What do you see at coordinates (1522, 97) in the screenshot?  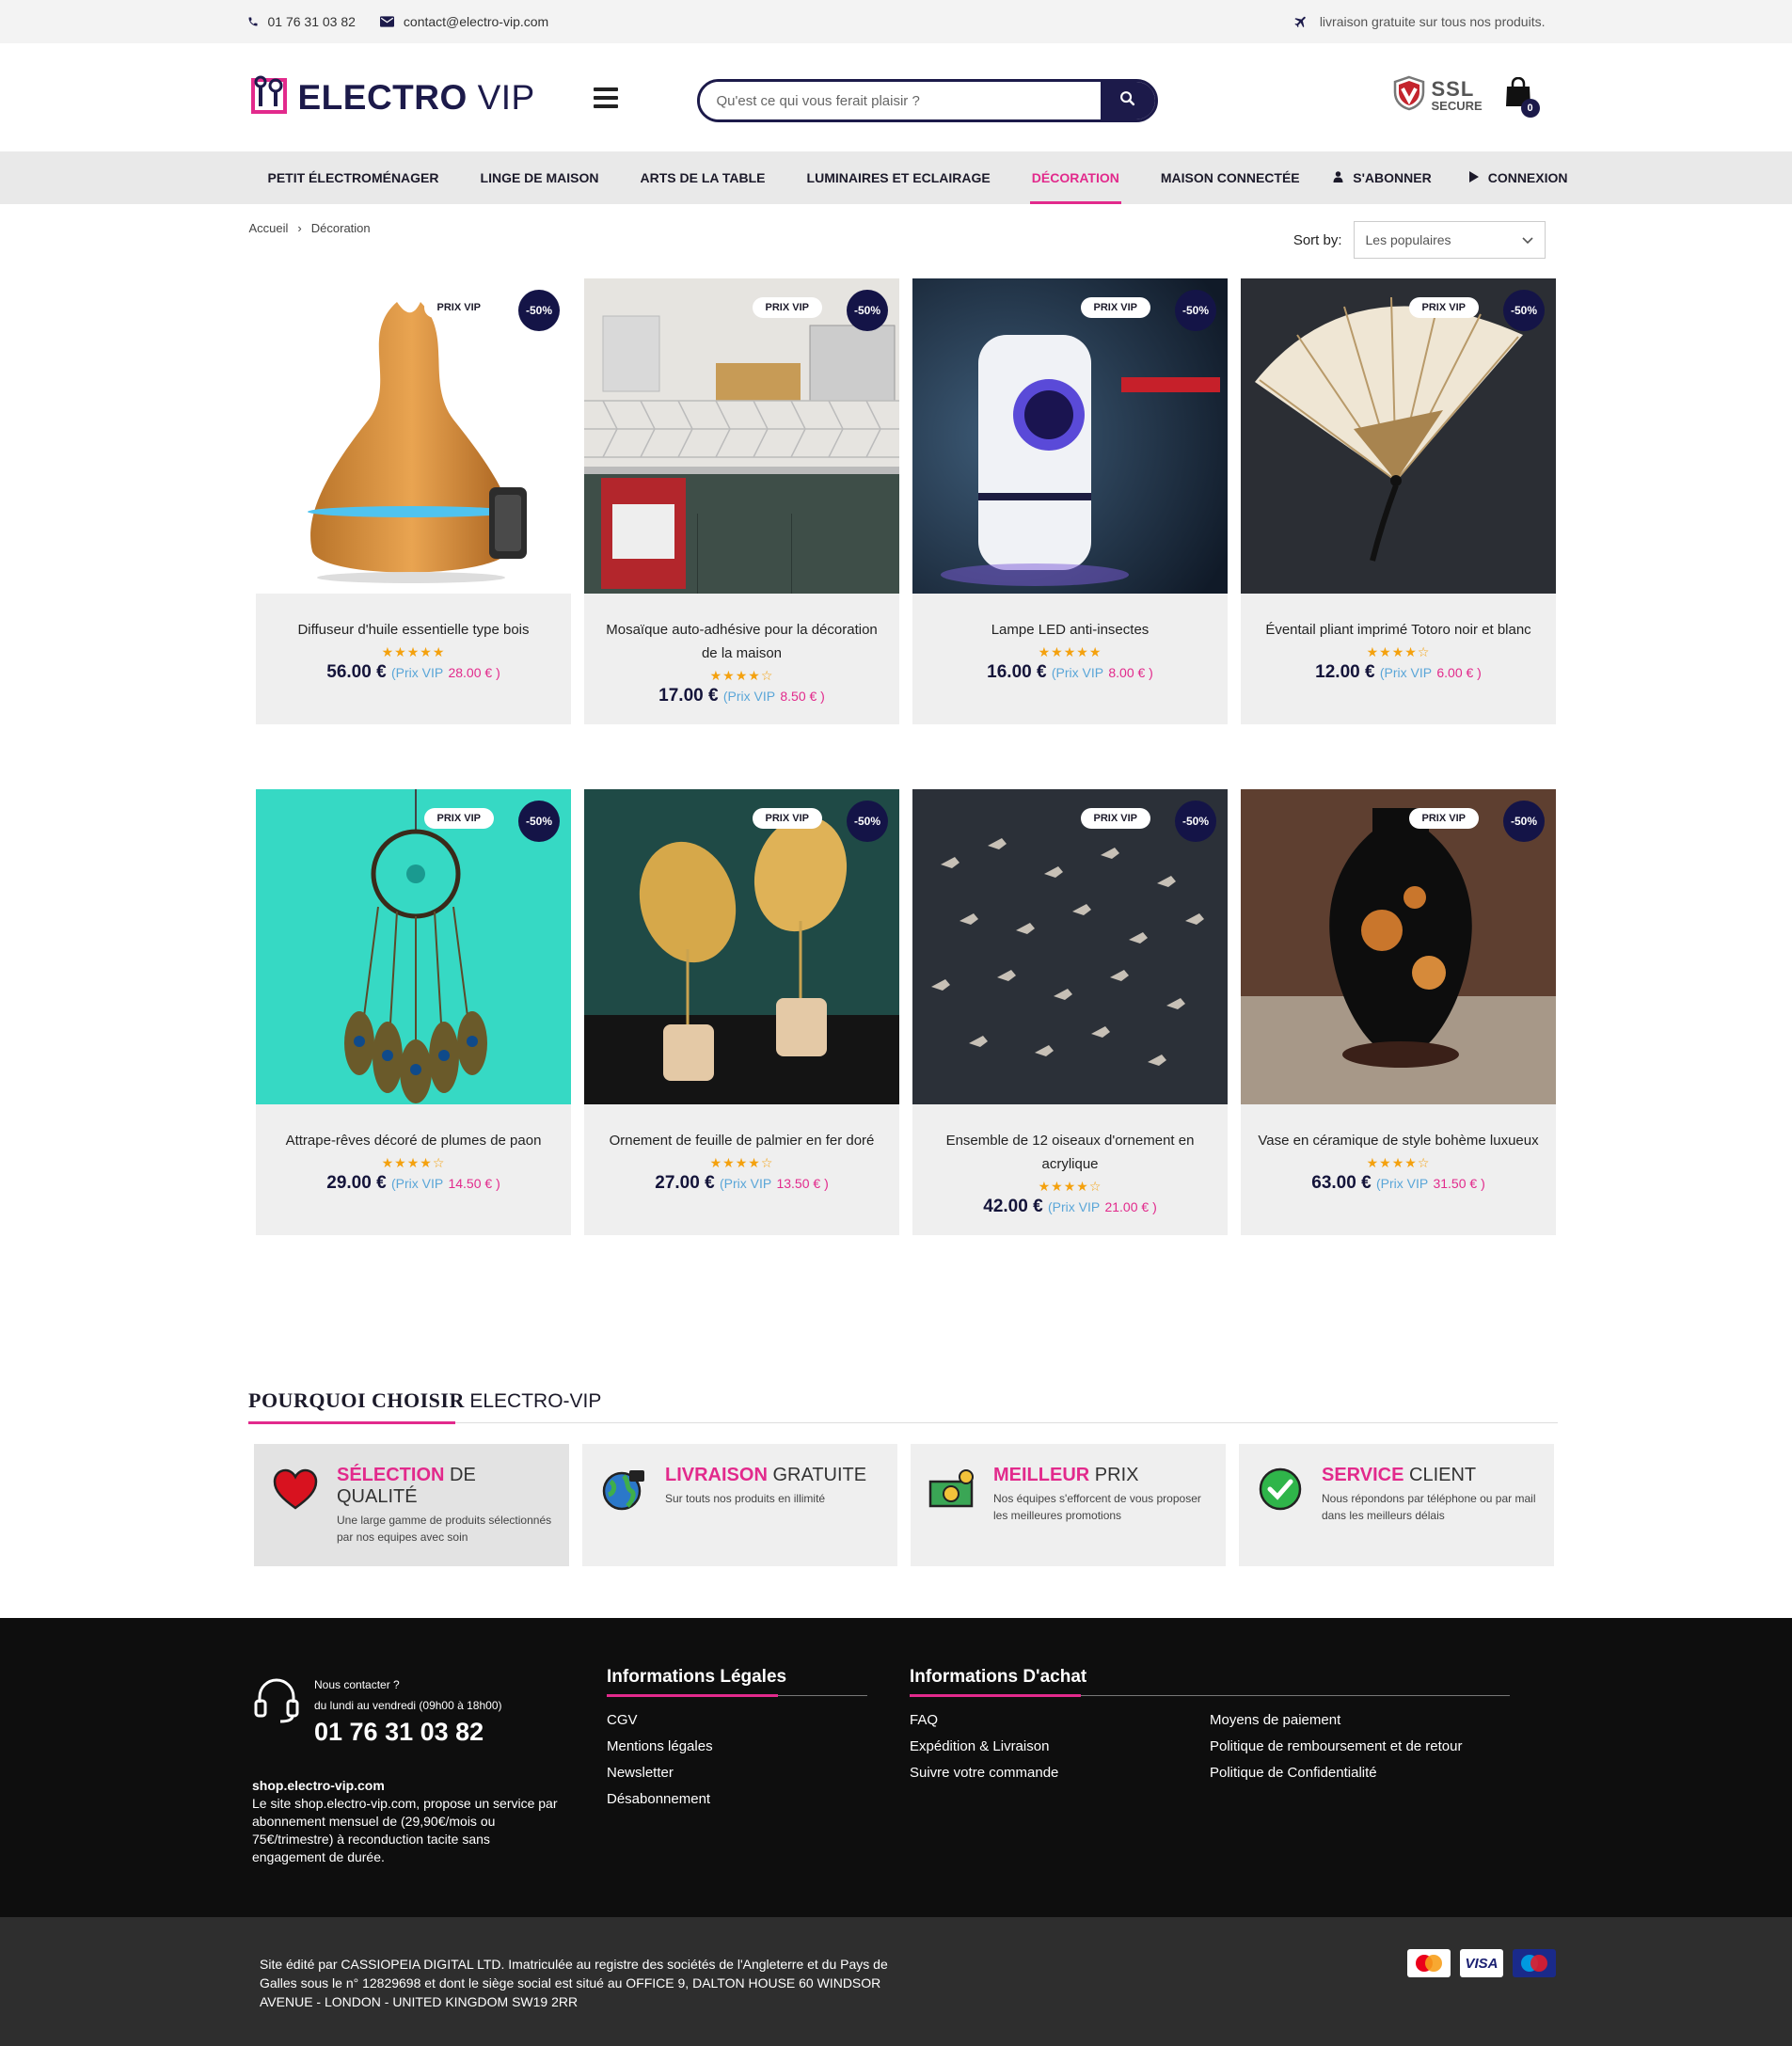 I see `cart-button: 0` at bounding box center [1522, 97].